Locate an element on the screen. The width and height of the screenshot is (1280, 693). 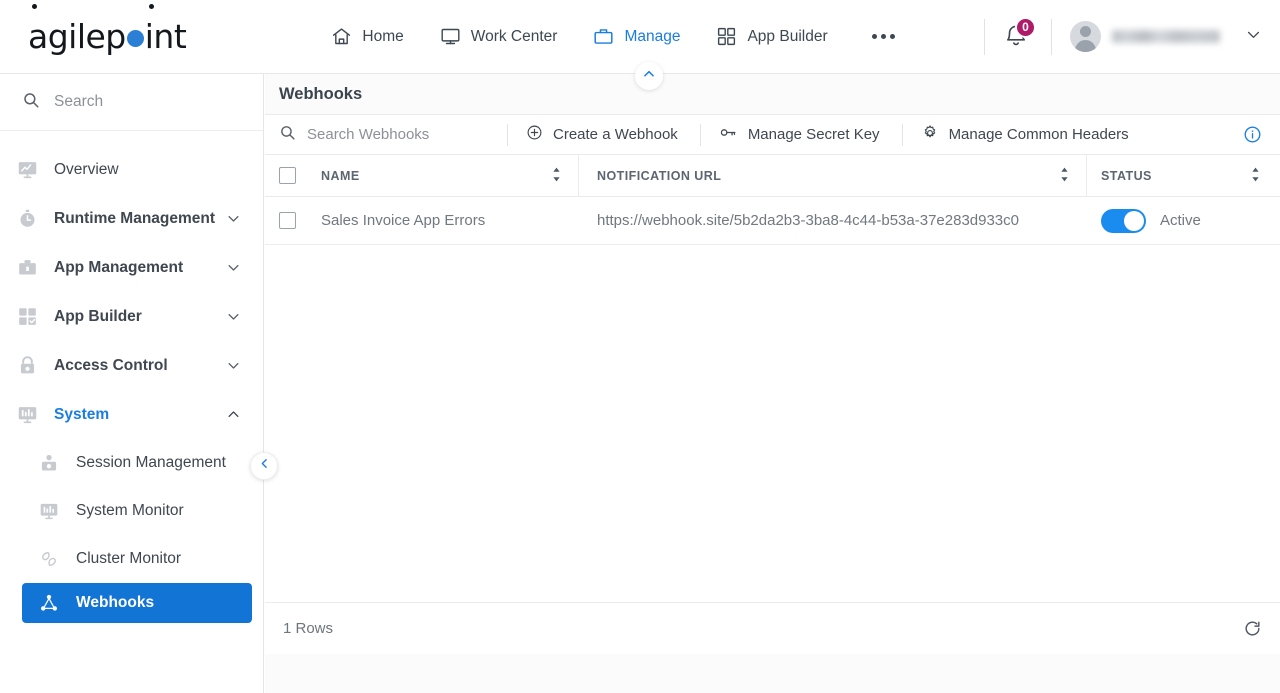
sidebar-item-system-monitor: System Monitor is located at coordinates (131, 511).